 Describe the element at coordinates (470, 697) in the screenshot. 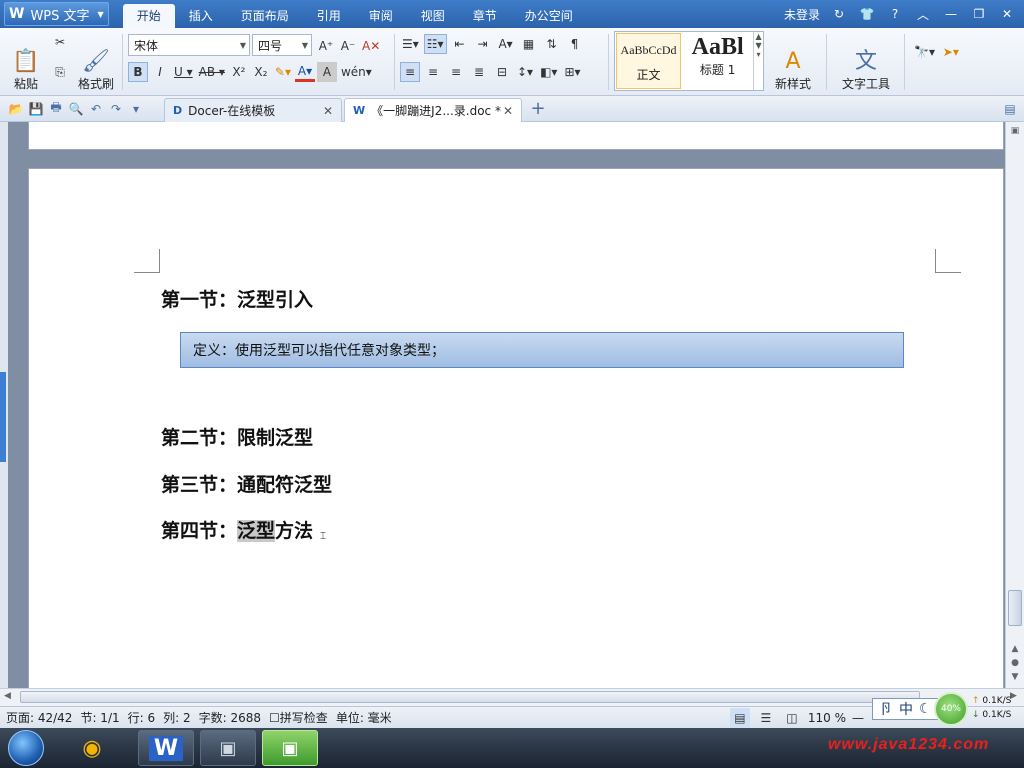

I see `horizontal-scroll-thumb` at that location.